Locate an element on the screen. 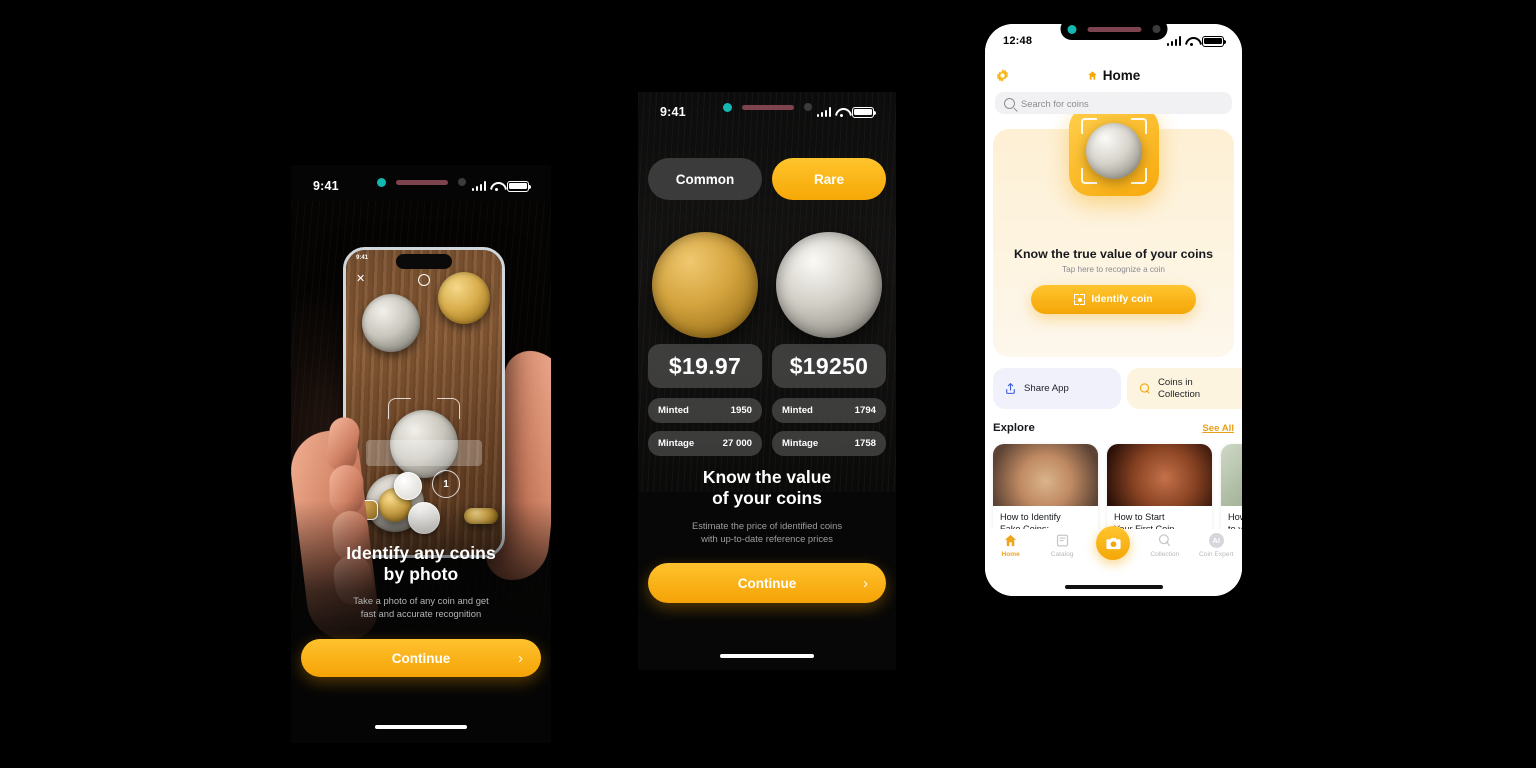 This screenshot has width=1536, height=768. price-value-silver: $19250 is located at coordinates (829, 365).